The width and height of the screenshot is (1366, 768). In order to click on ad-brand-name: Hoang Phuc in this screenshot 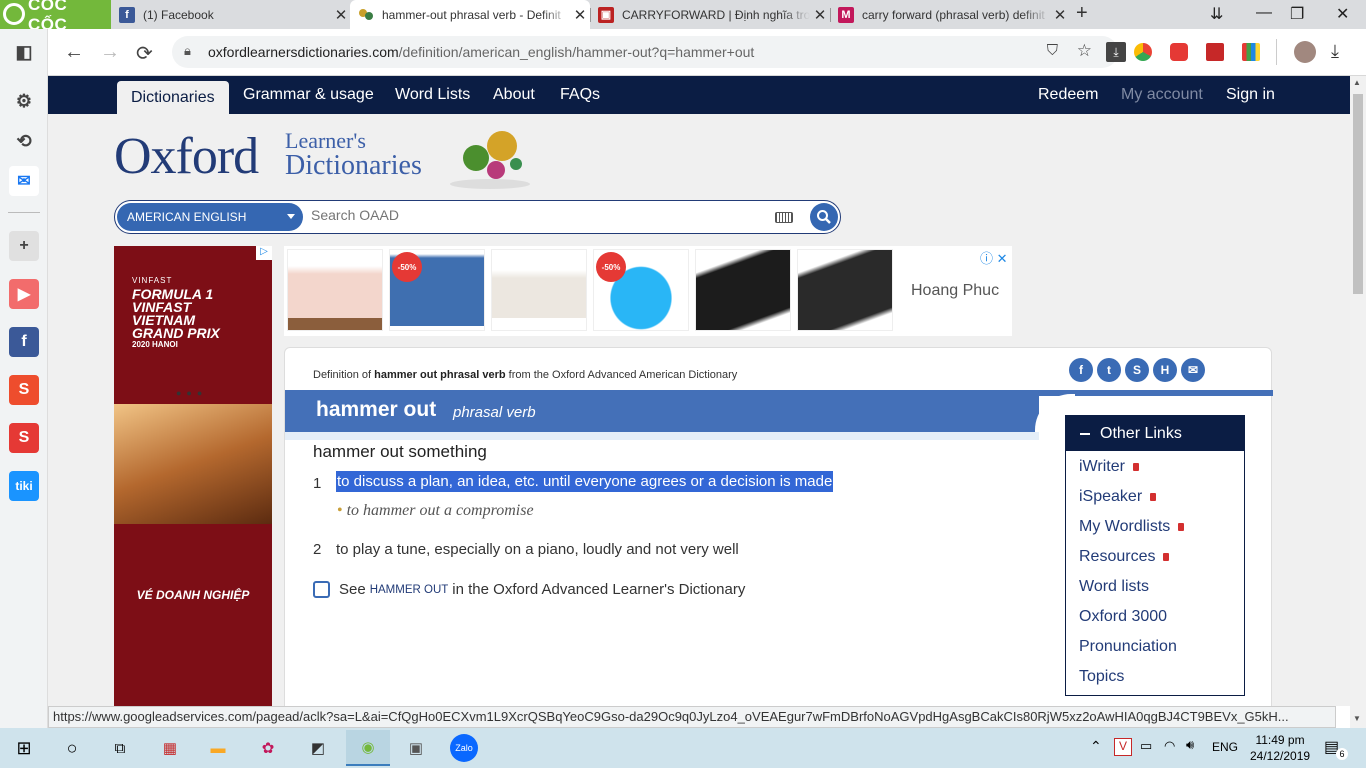, I will do `click(955, 291)`.